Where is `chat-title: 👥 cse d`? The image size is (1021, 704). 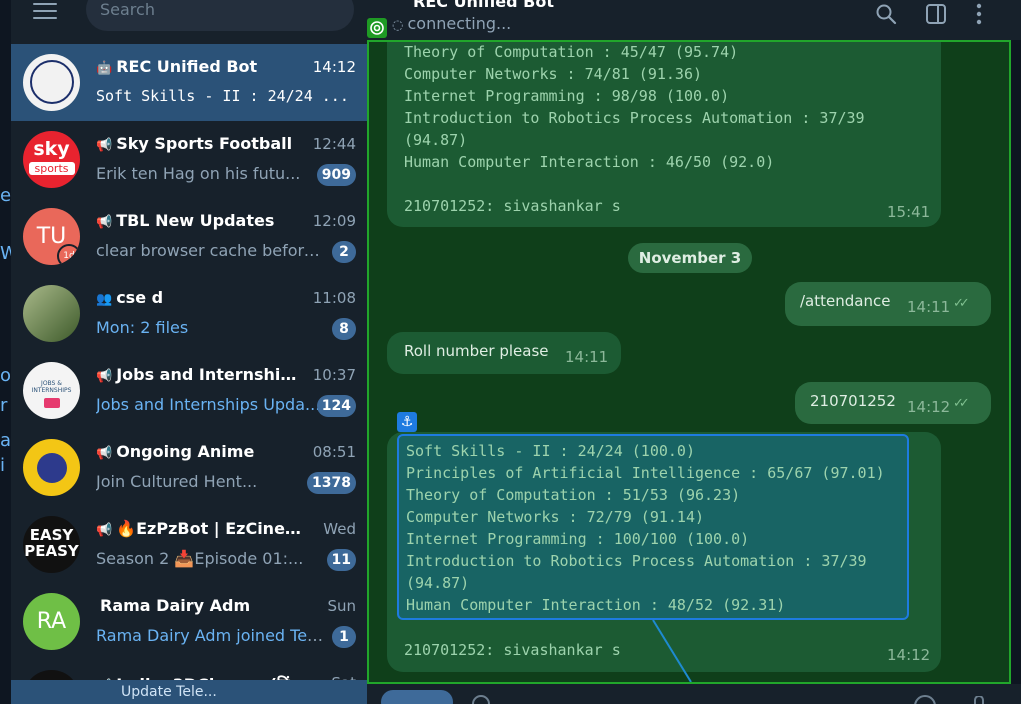 chat-title: 👥 cse d is located at coordinates (201, 297).